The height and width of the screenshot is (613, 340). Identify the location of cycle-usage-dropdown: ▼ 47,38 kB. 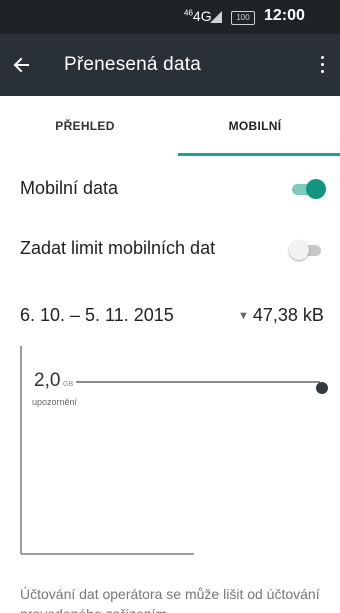
(281, 315).